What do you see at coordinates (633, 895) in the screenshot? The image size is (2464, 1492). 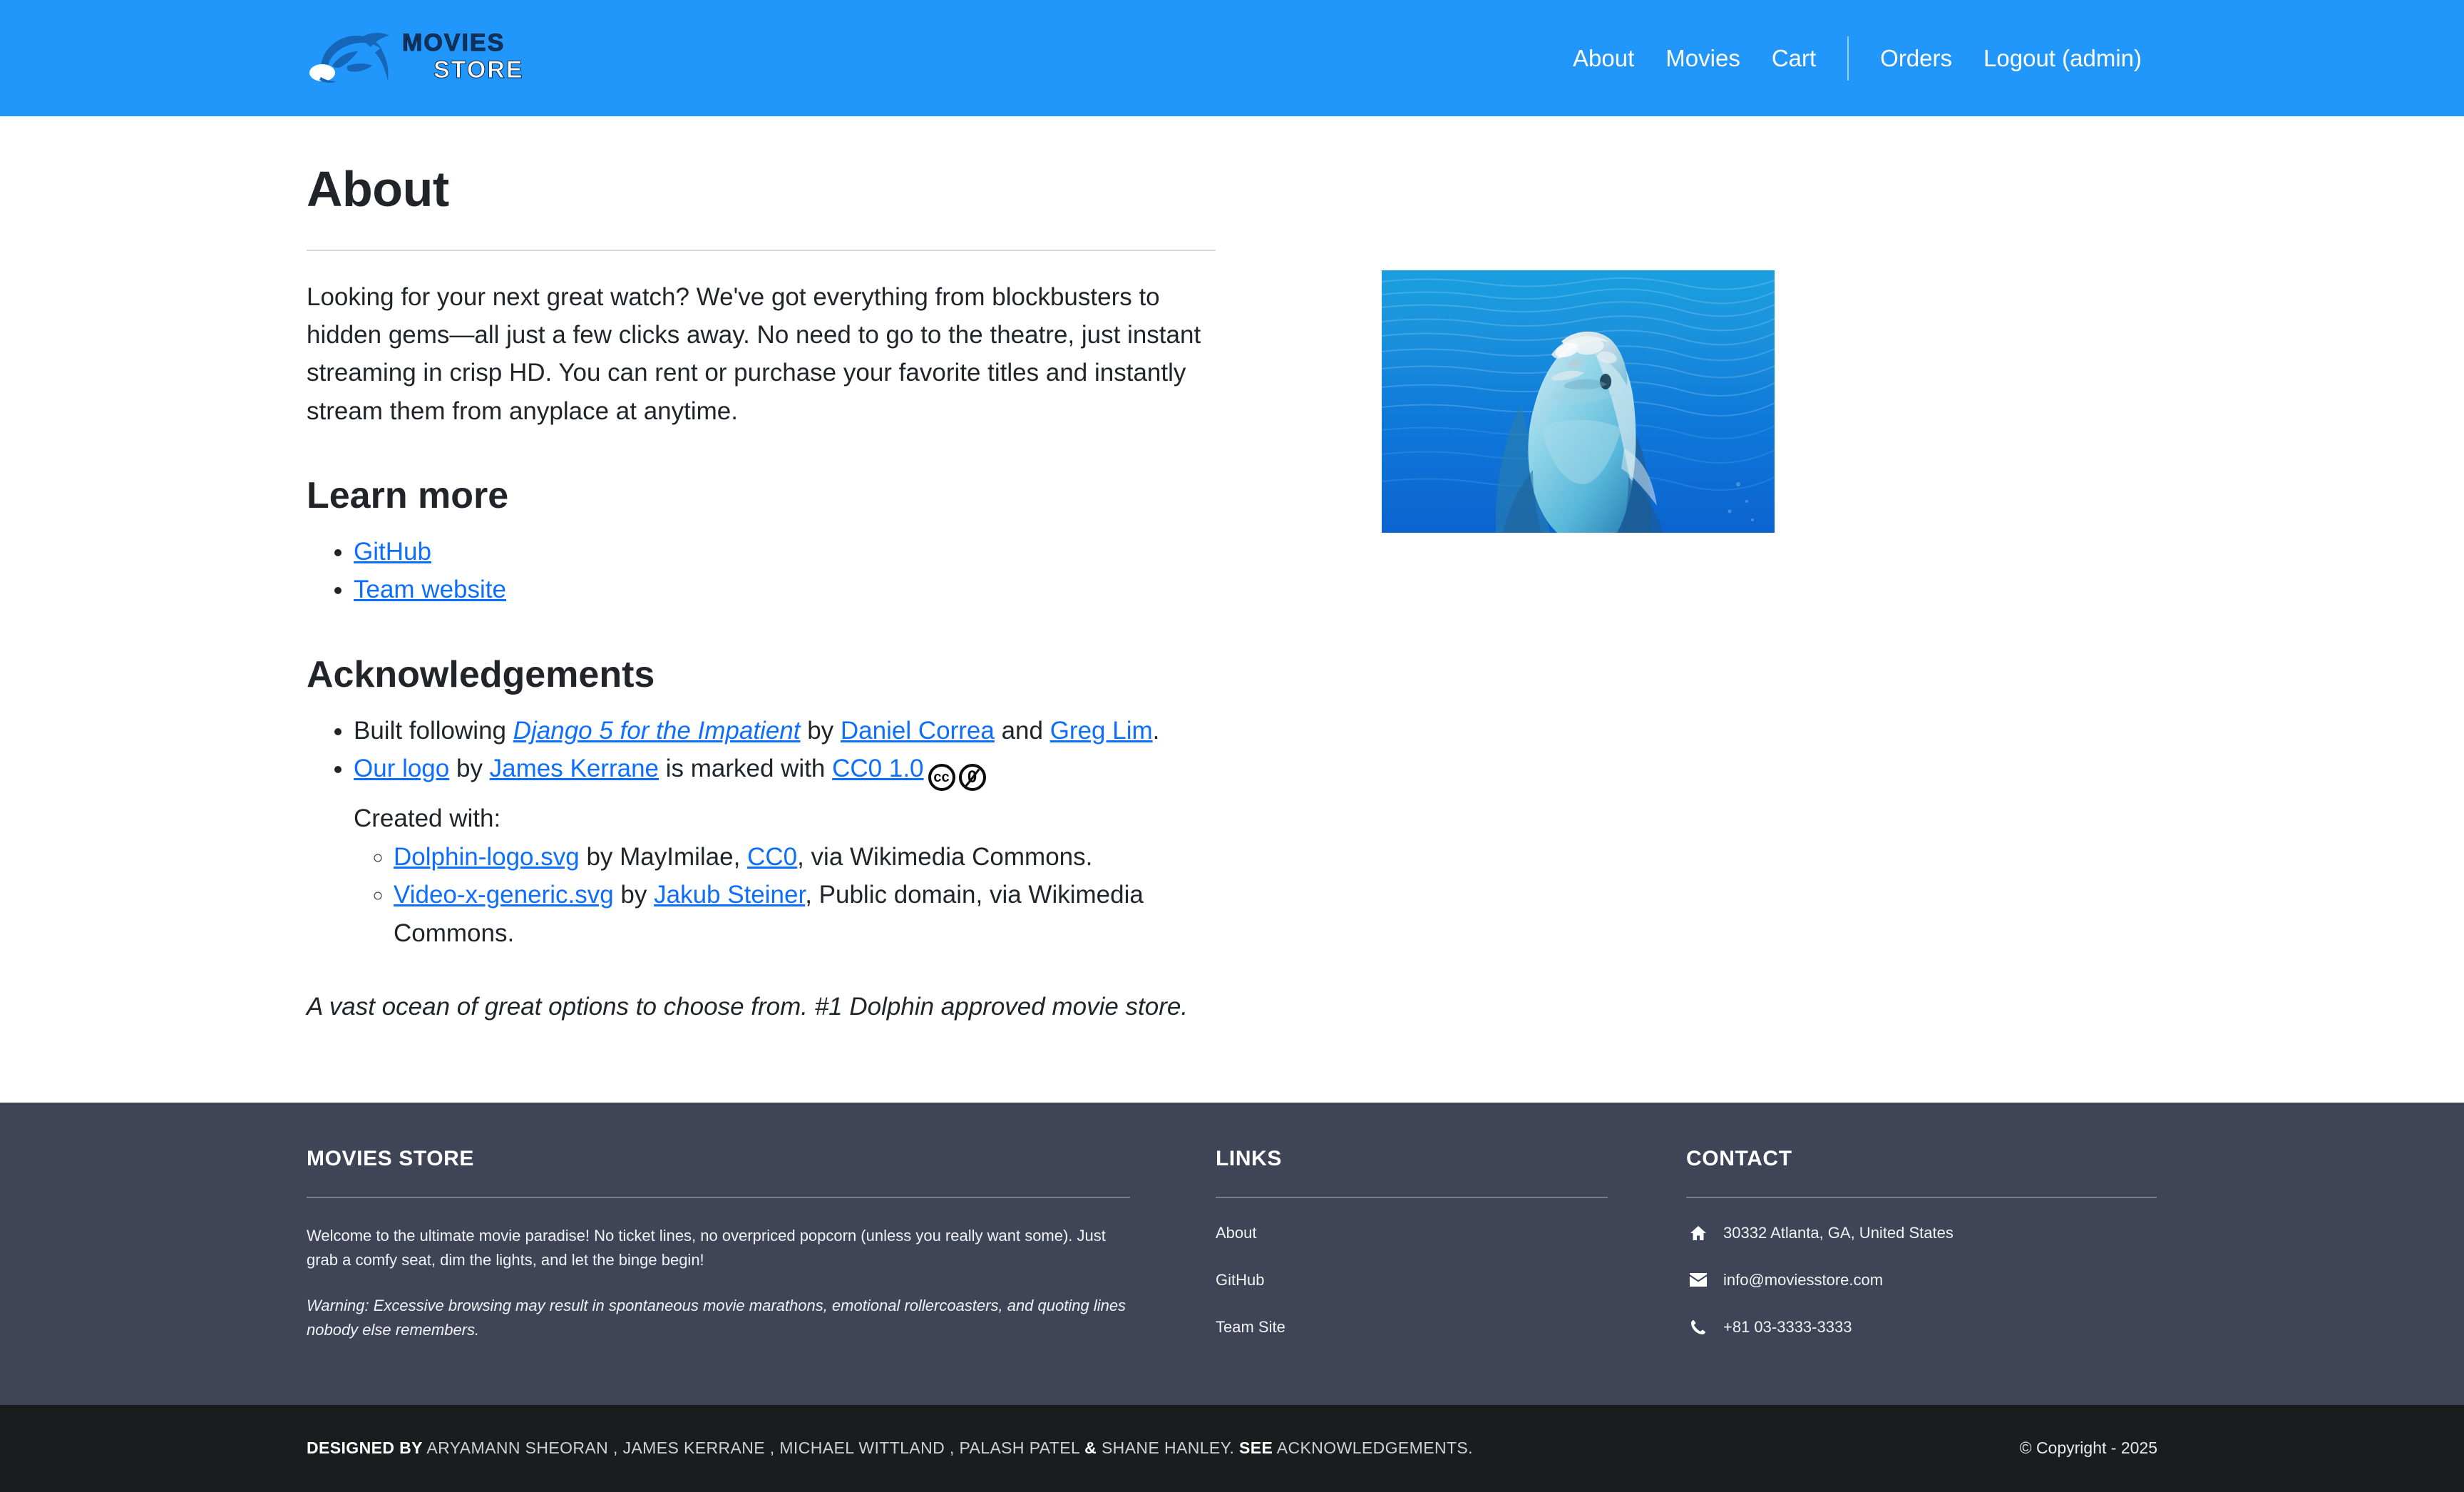 I see `video-credit-by: by` at bounding box center [633, 895].